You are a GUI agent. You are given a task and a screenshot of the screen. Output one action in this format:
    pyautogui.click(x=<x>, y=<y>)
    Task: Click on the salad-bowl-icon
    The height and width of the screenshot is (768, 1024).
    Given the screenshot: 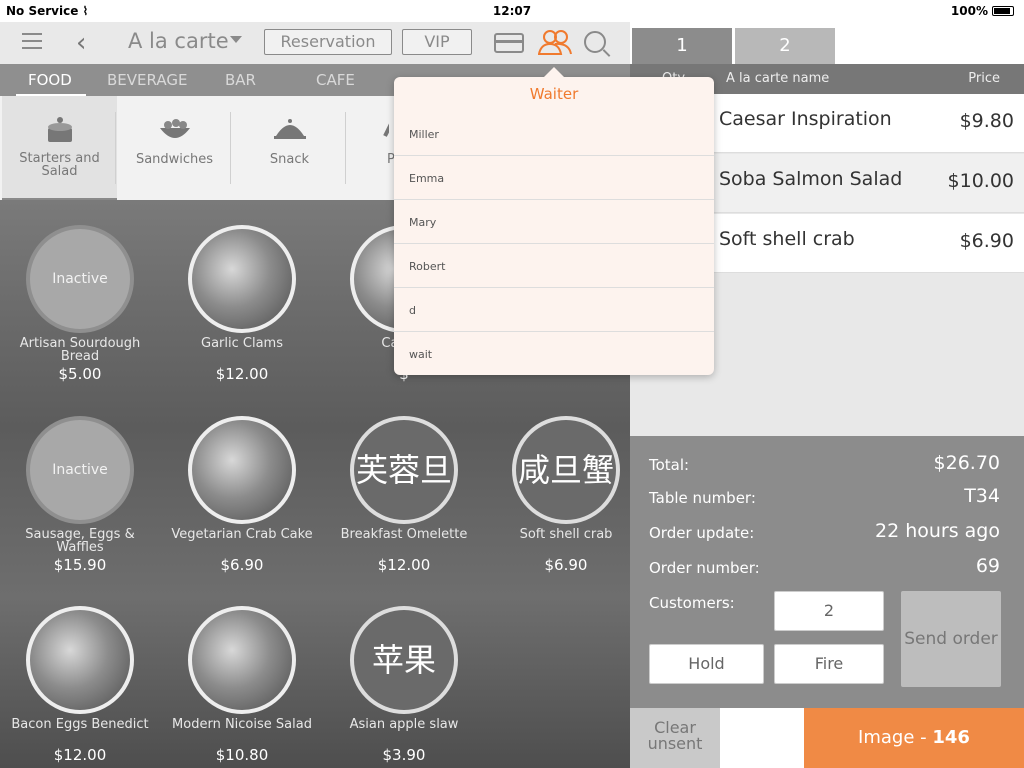 What is the action you would take?
    pyautogui.click(x=175, y=129)
    